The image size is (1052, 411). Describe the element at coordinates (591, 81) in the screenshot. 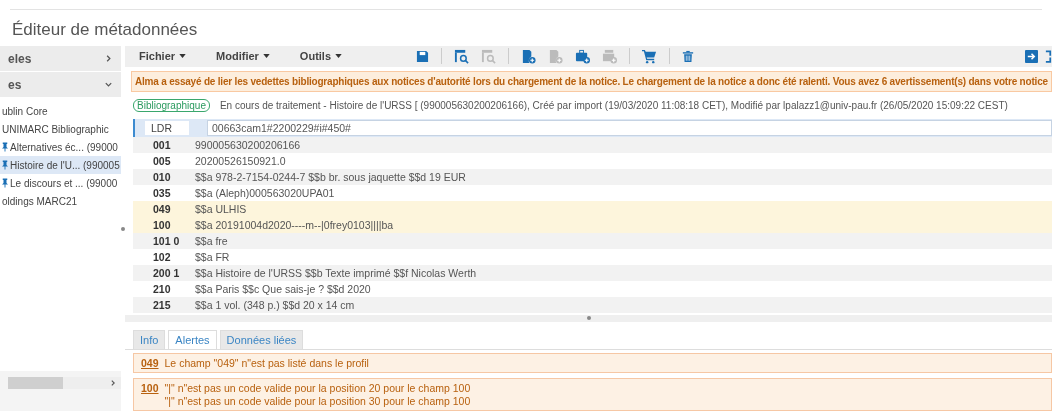

I see `warning-banner: Alma a essayé de lier les vedettes bibliographiques aux notices d'autorité lors du chargement de la notice. Le chargement de la notice a donc été ralenti. Vous avez 6 avertissement(s) dans votre notice` at that location.